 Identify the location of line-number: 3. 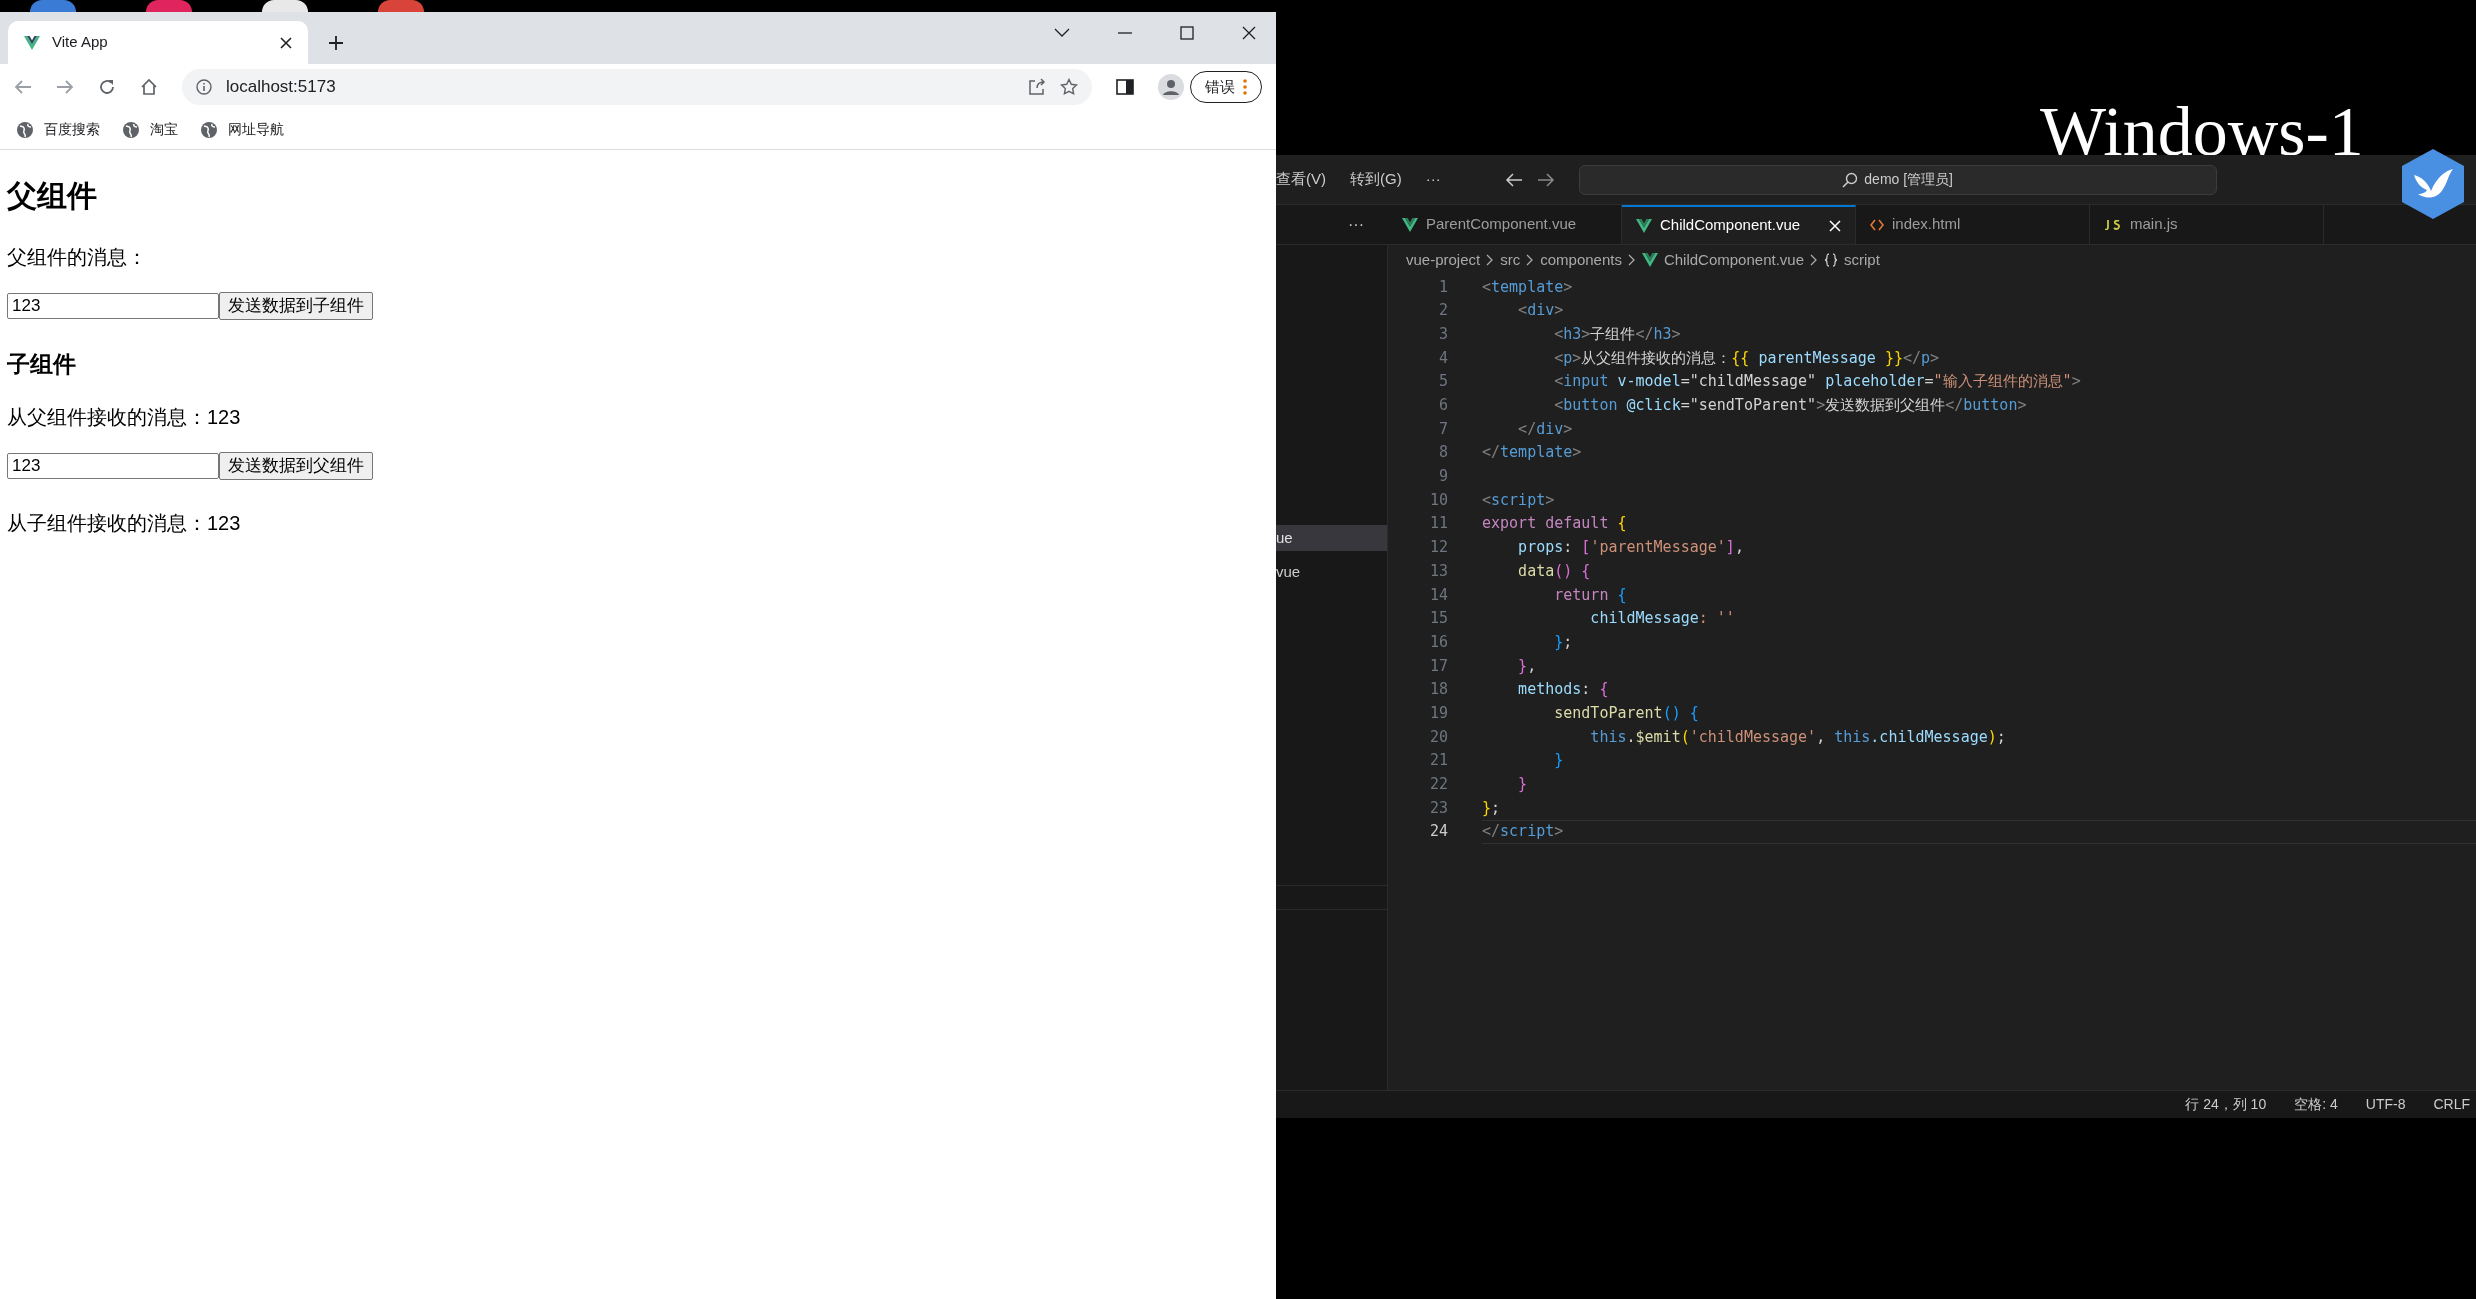
(1442, 334).